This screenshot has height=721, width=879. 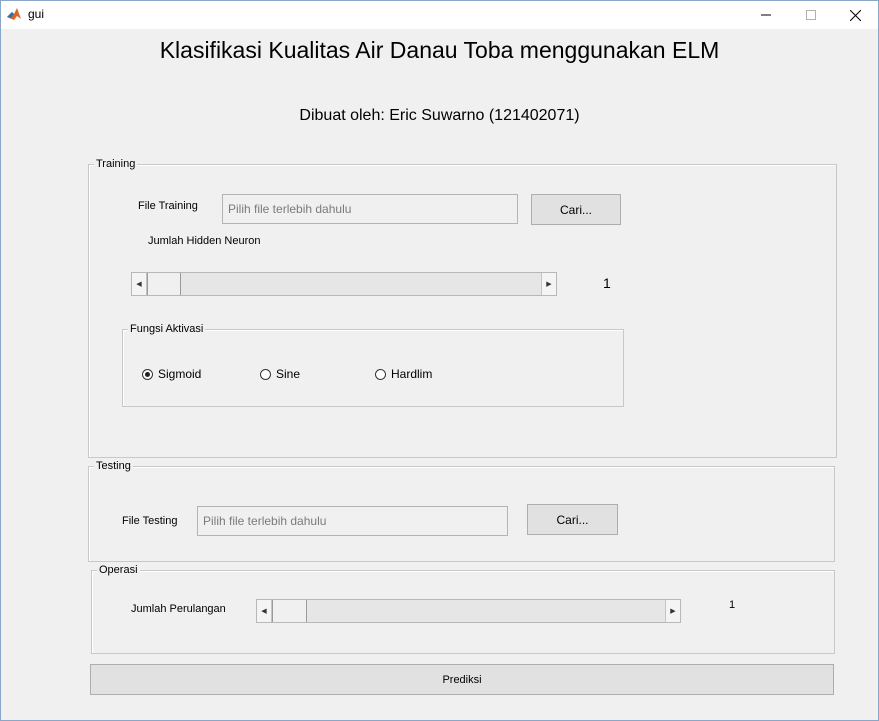 I want to click on iteration-value: 1, so click(x=732, y=605).